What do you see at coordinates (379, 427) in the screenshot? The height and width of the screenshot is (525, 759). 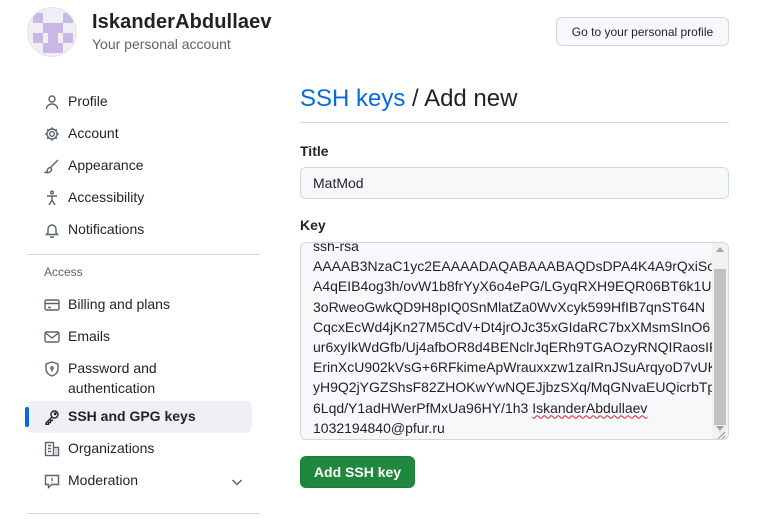 I see `key-line: 1032194840@pfur.ru` at bounding box center [379, 427].